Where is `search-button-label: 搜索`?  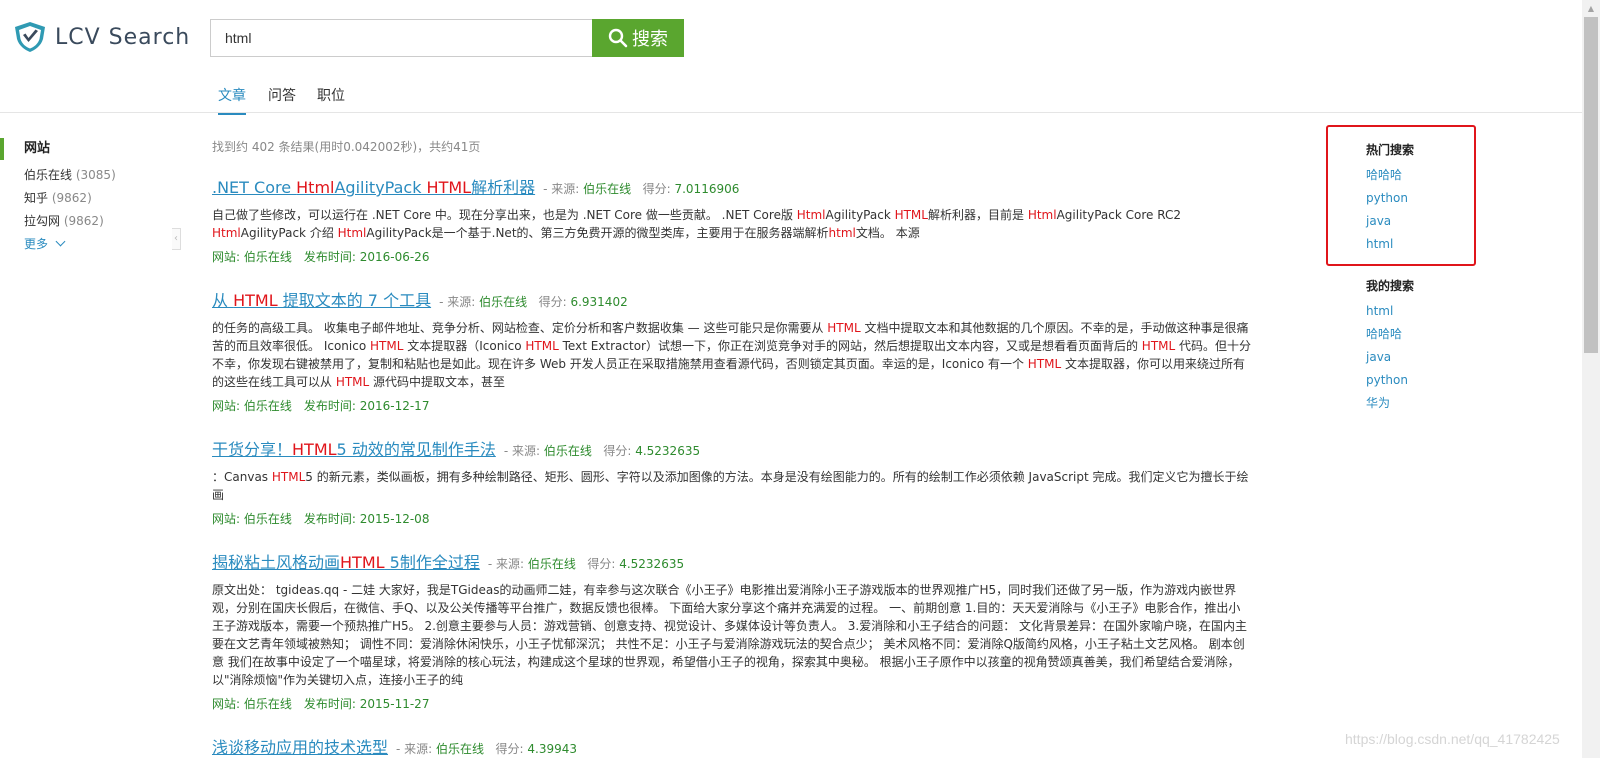 search-button-label: 搜索 is located at coordinates (650, 39).